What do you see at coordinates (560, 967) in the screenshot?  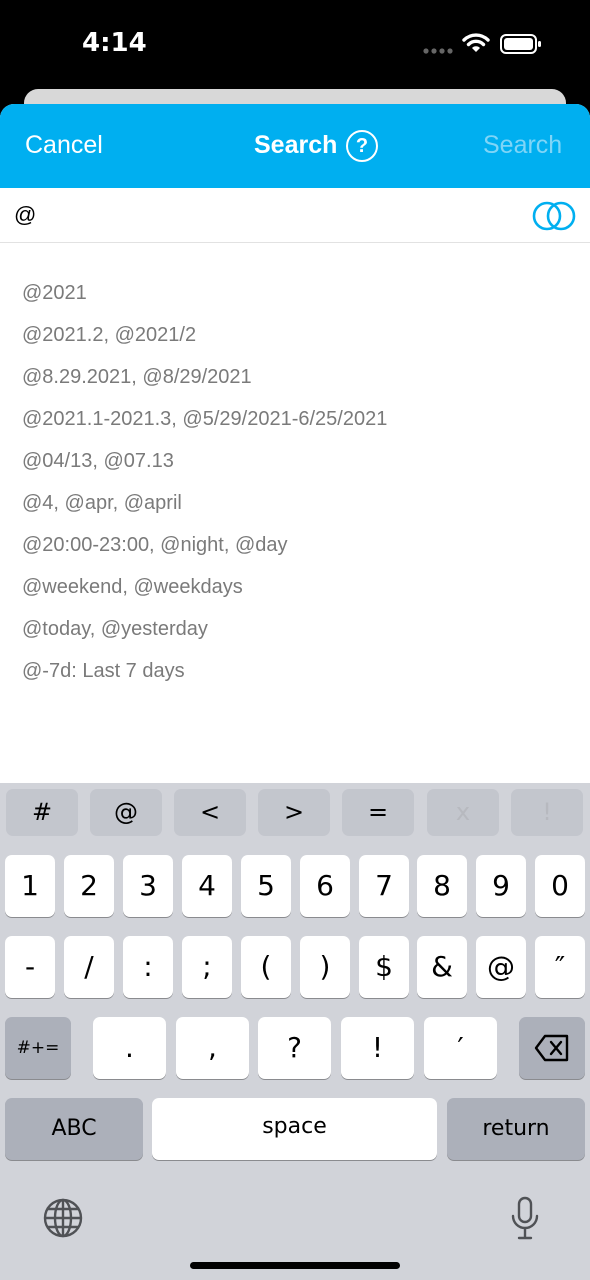 I see `key-double-quote: ″` at bounding box center [560, 967].